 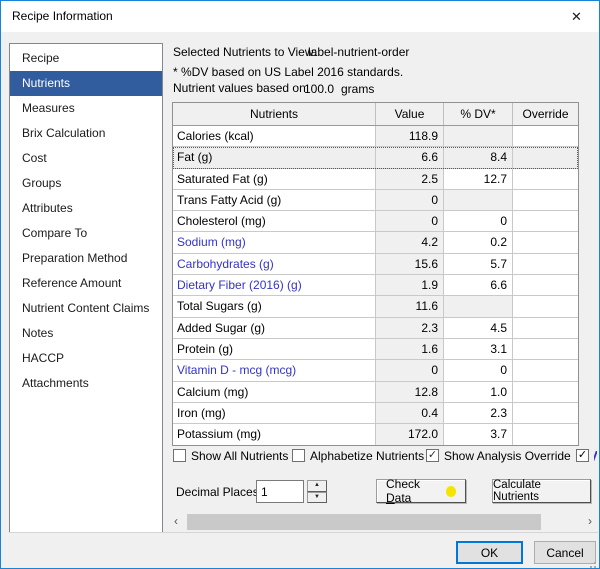 What do you see at coordinates (86, 383) in the screenshot?
I see `sidebar-item-attachments: Attachments` at bounding box center [86, 383].